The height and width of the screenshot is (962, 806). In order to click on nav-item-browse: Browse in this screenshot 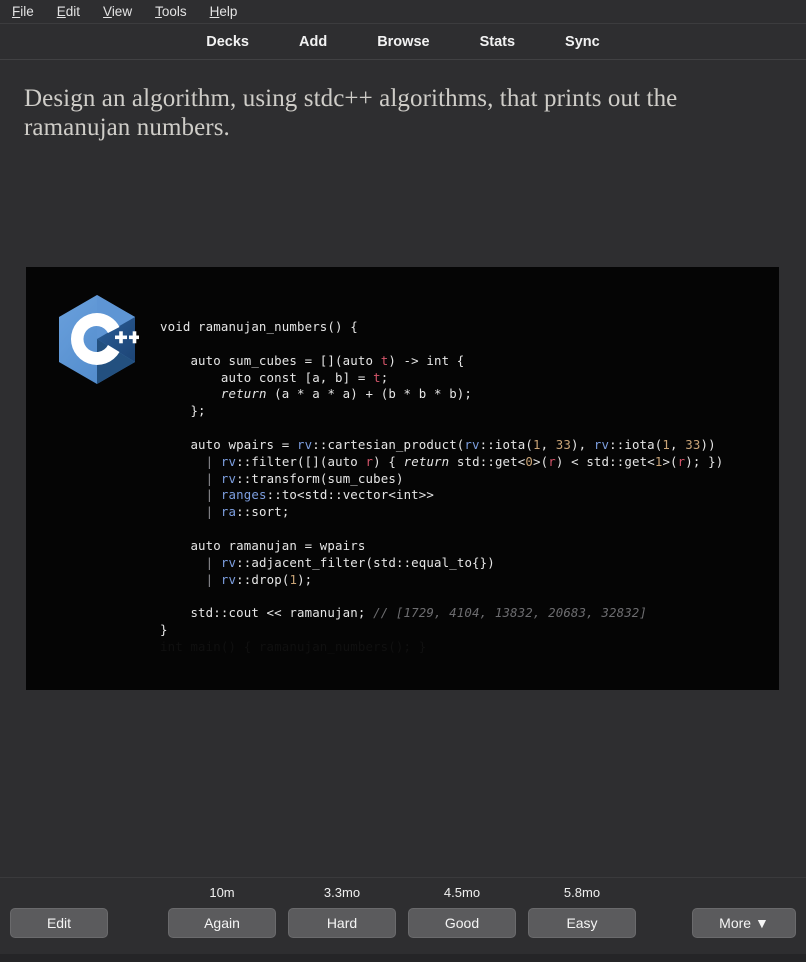, I will do `click(403, 42)`.